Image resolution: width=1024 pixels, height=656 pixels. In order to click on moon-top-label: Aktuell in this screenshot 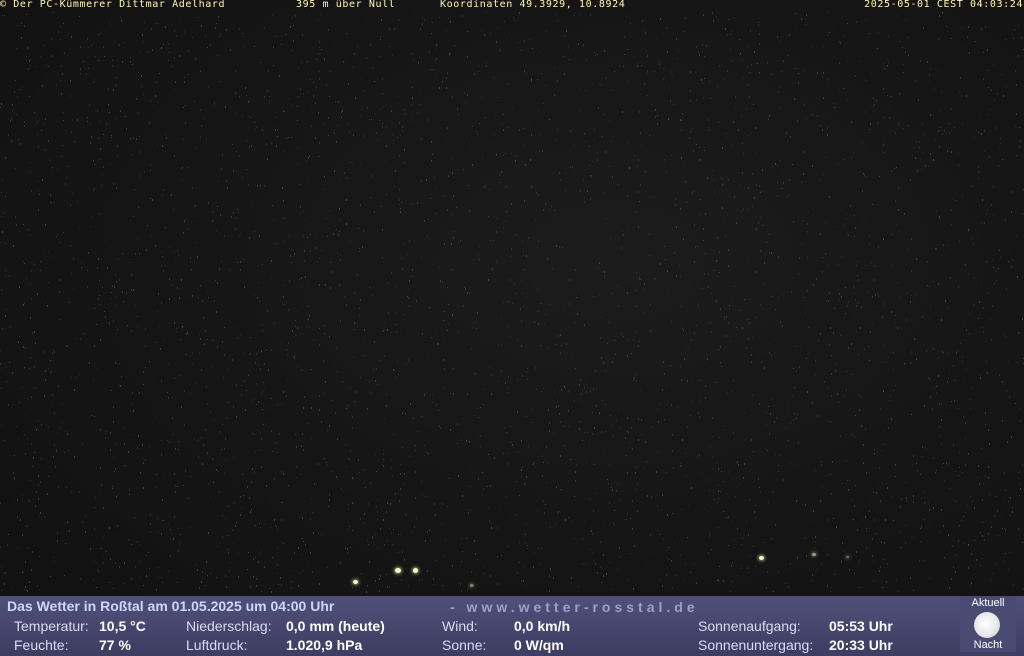, I will do `click(988, 603)`.